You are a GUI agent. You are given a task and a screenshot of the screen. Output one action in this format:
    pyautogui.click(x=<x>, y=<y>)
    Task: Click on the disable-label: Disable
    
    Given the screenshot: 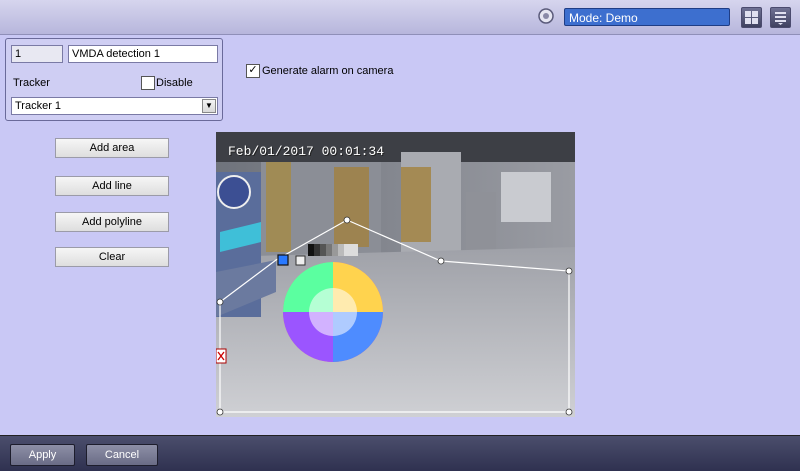 What is the action you would take?
    pyautogui.click(x=174, y=83)
    